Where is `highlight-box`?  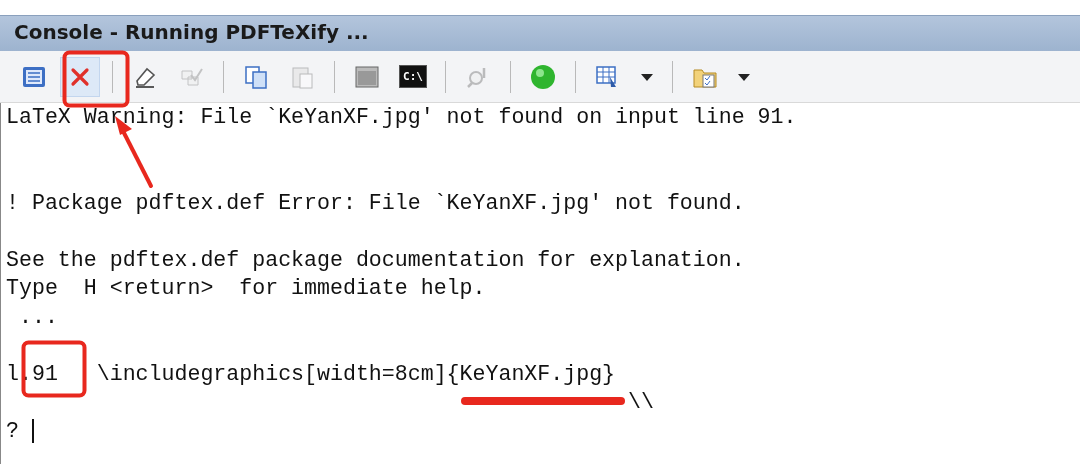 highlight-box is located at coordinates (96, 79).